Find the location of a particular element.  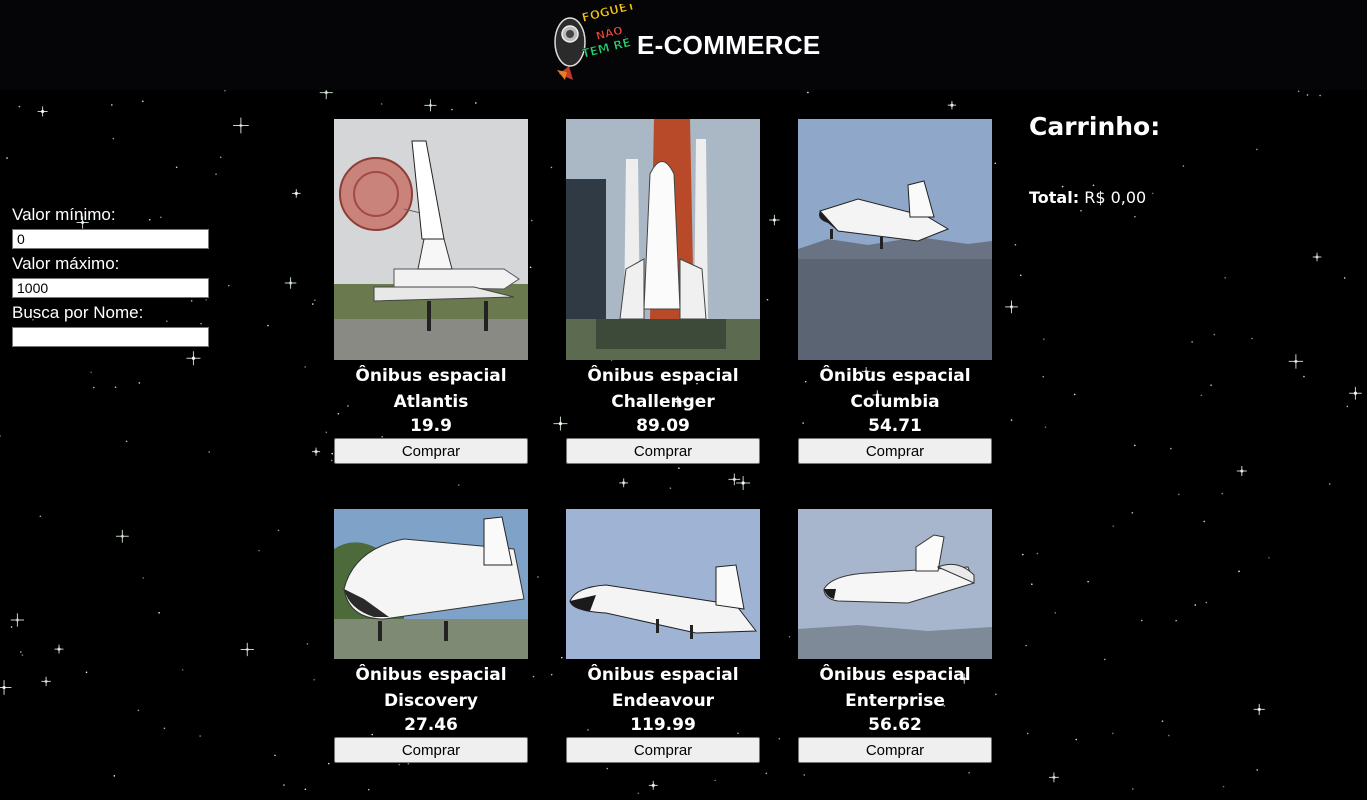

discovery-image is located at coordinates (431, 584).